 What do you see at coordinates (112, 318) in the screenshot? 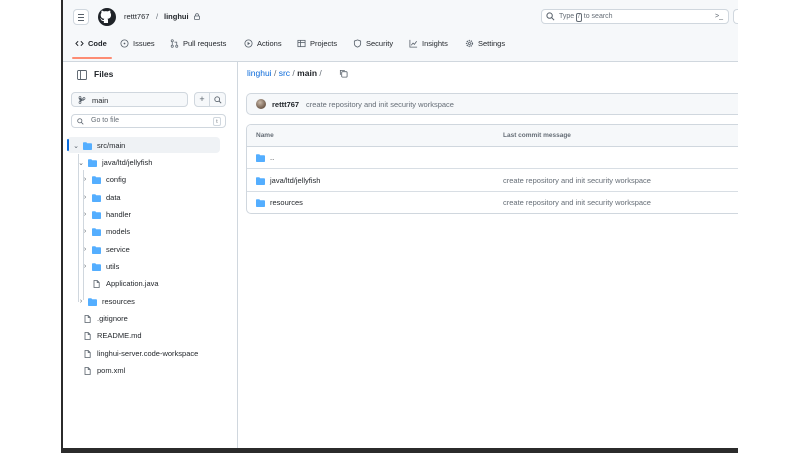
I see `tree-item-label: .gitignore` at bounding box center [112, 318].